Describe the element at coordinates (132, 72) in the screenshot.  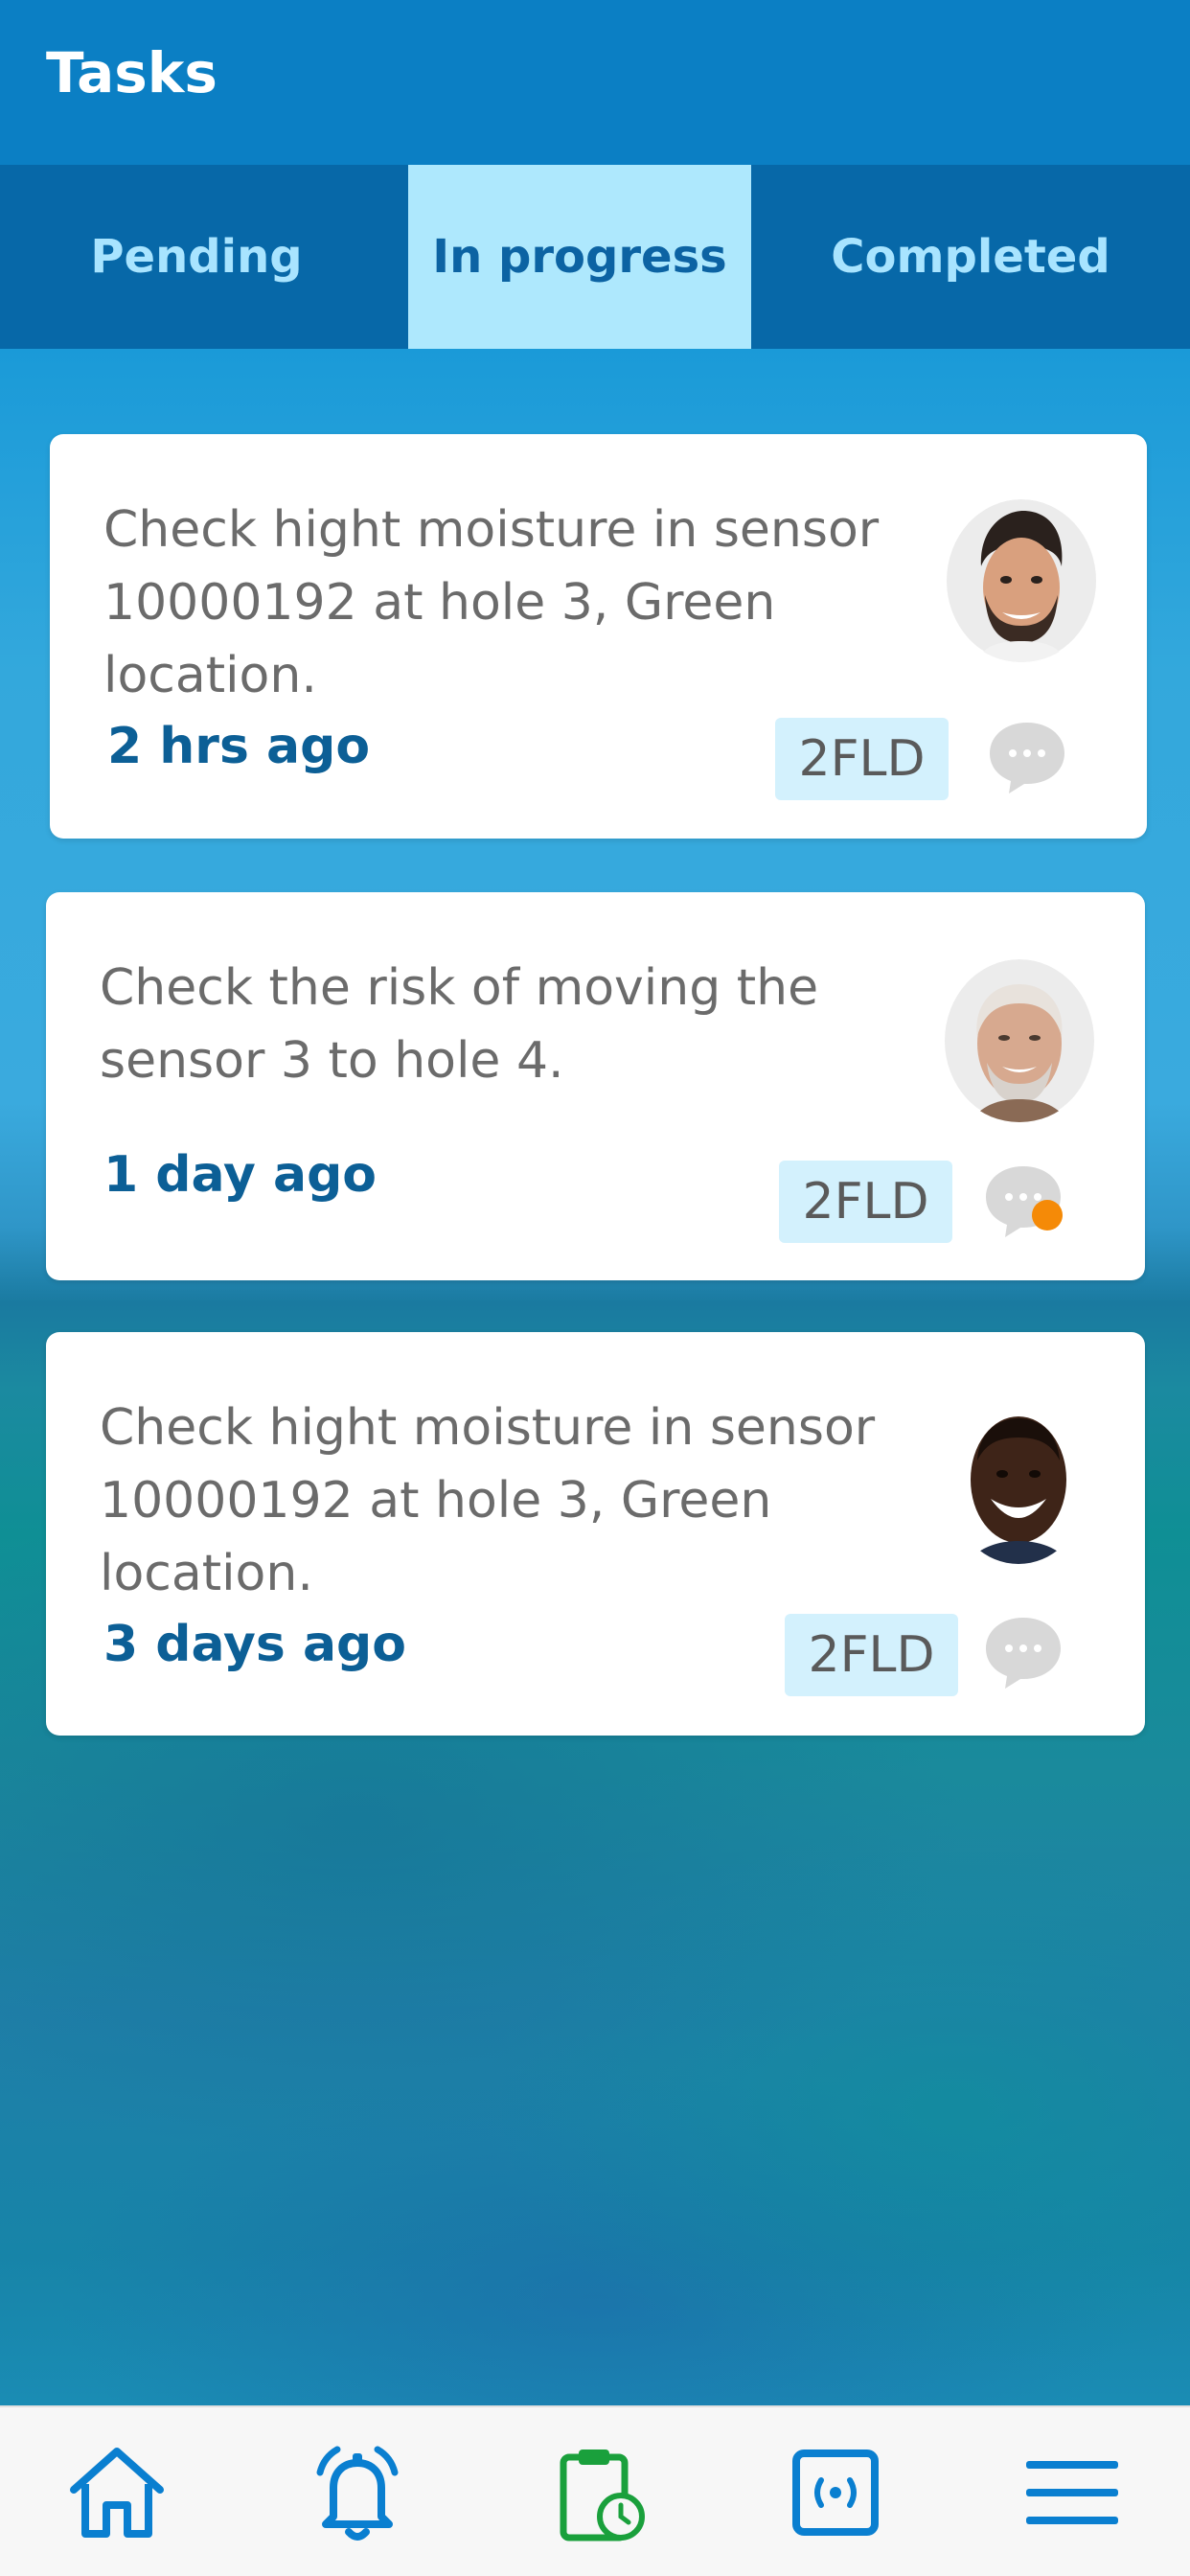
I see `page-title: Tasks` at that location.